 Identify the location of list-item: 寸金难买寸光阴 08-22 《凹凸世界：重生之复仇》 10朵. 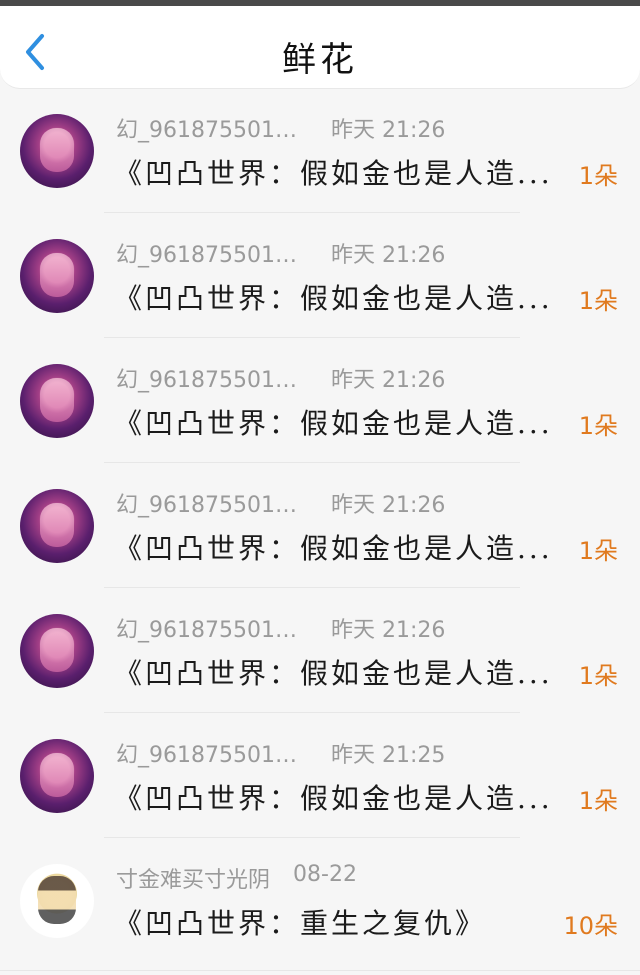
(320, 912).